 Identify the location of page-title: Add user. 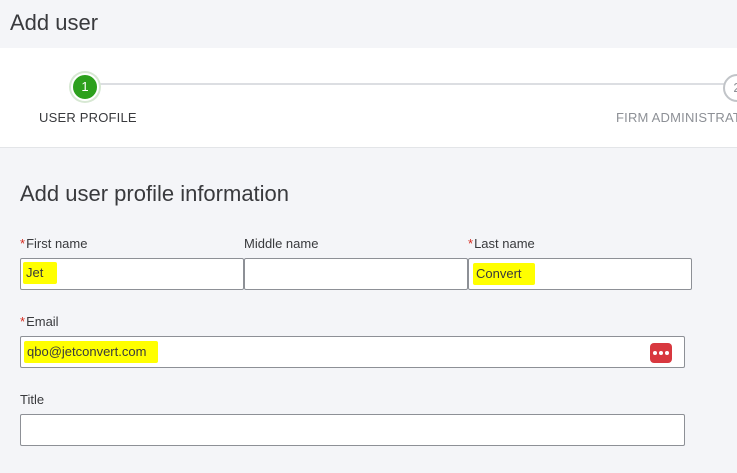
(54, 22).